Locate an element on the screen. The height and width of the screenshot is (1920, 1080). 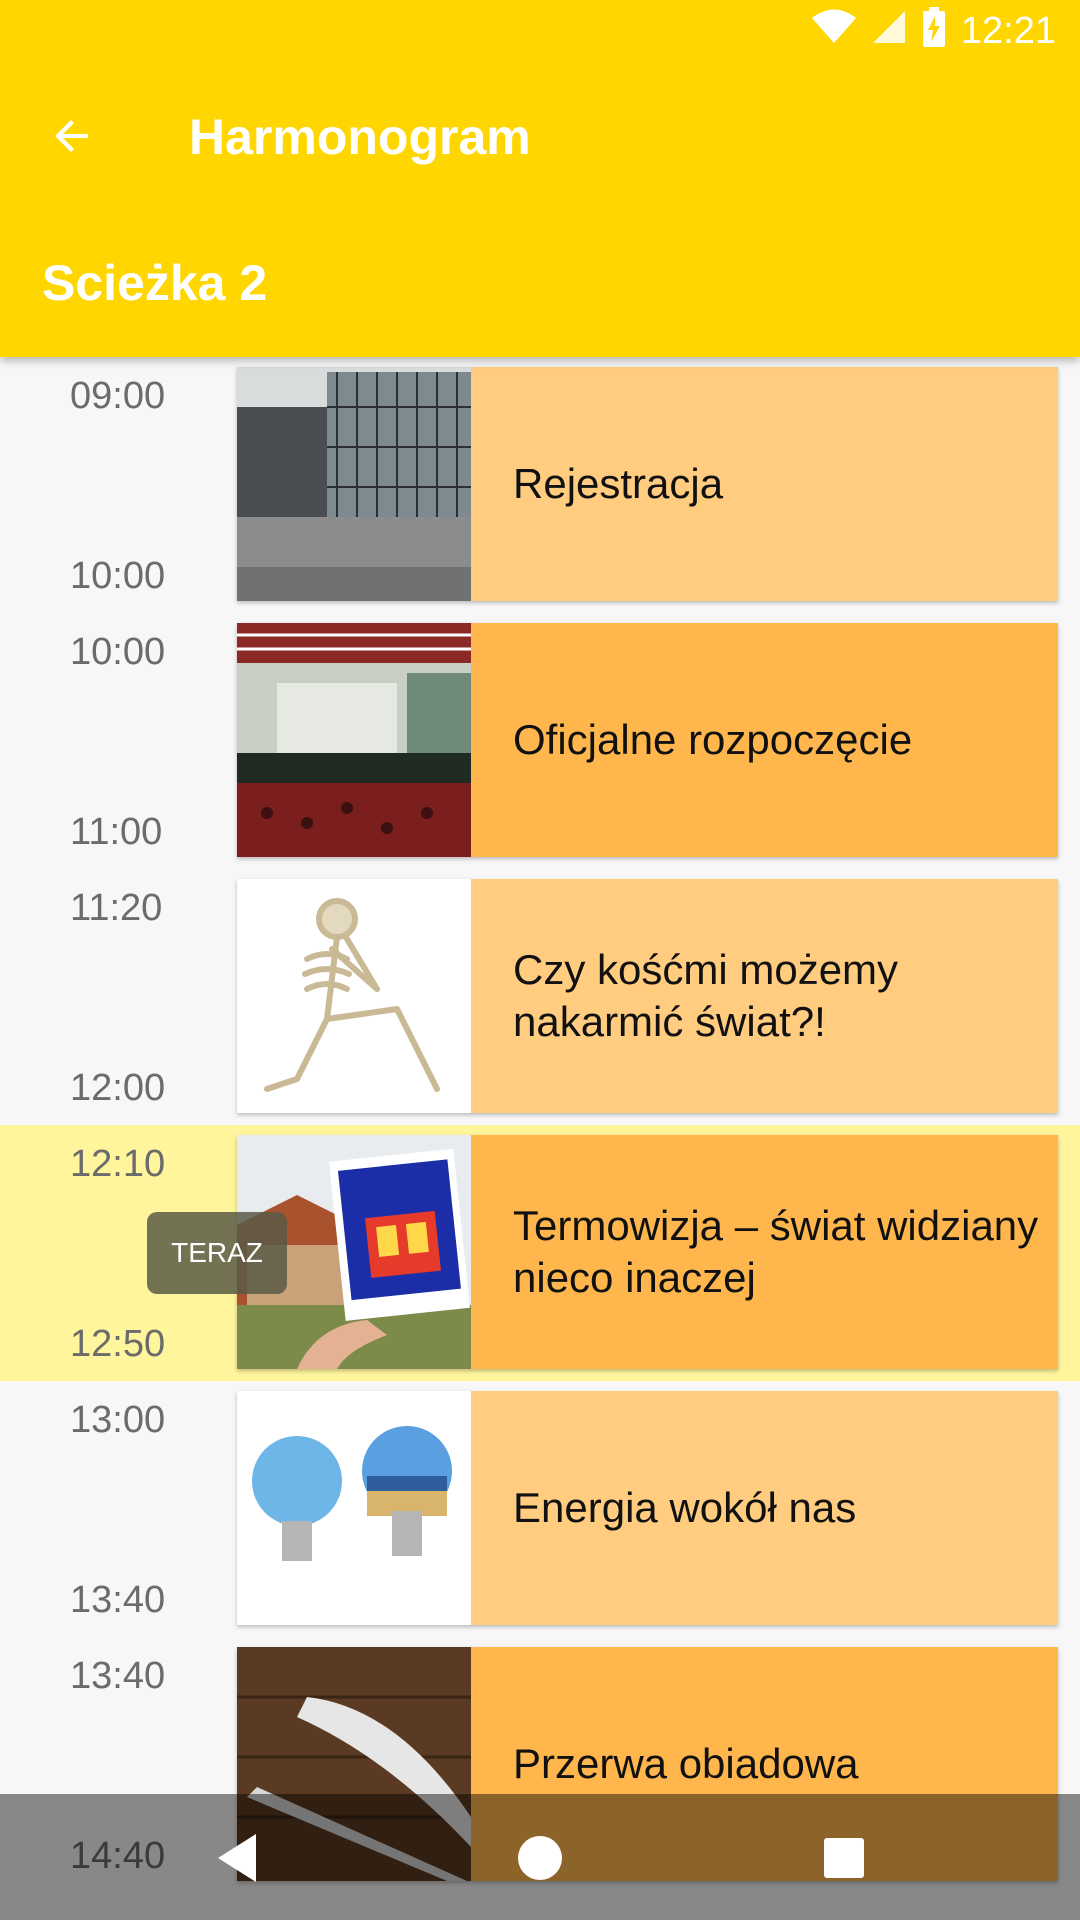
battery-charging-icon is located at coordinates (934, 32).